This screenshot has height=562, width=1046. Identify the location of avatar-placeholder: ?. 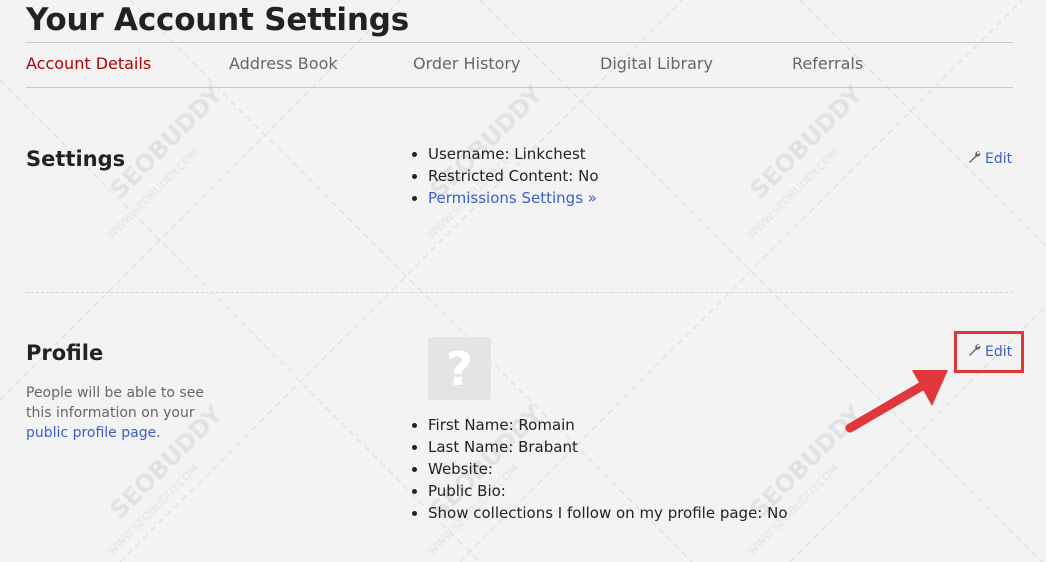
(459, 368).